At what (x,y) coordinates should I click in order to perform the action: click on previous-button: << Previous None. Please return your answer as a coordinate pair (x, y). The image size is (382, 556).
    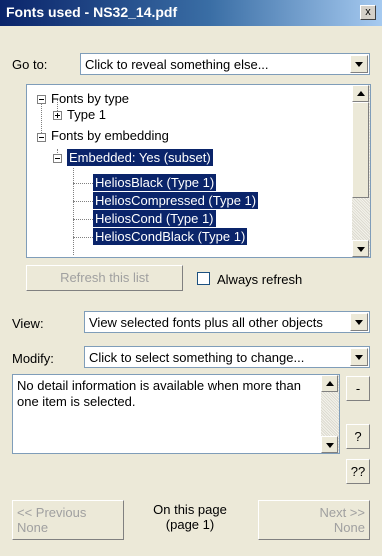
    Looking at the image, I should click on (68, 520).